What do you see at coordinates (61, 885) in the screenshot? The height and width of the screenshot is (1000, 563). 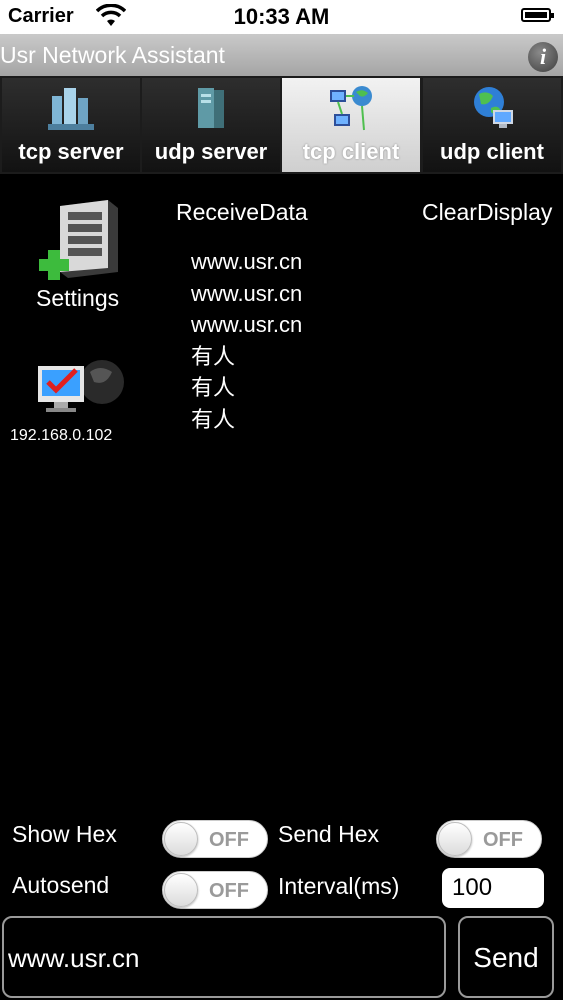 I see `autosend-label: Autosend` at bounding box center [61, 885].